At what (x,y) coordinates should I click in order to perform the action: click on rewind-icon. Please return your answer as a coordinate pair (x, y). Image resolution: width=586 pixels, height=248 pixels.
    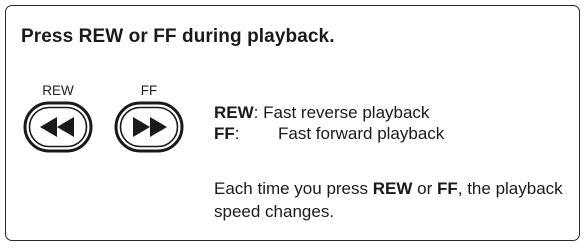
    Looking at the image, I should click on (58, 127).